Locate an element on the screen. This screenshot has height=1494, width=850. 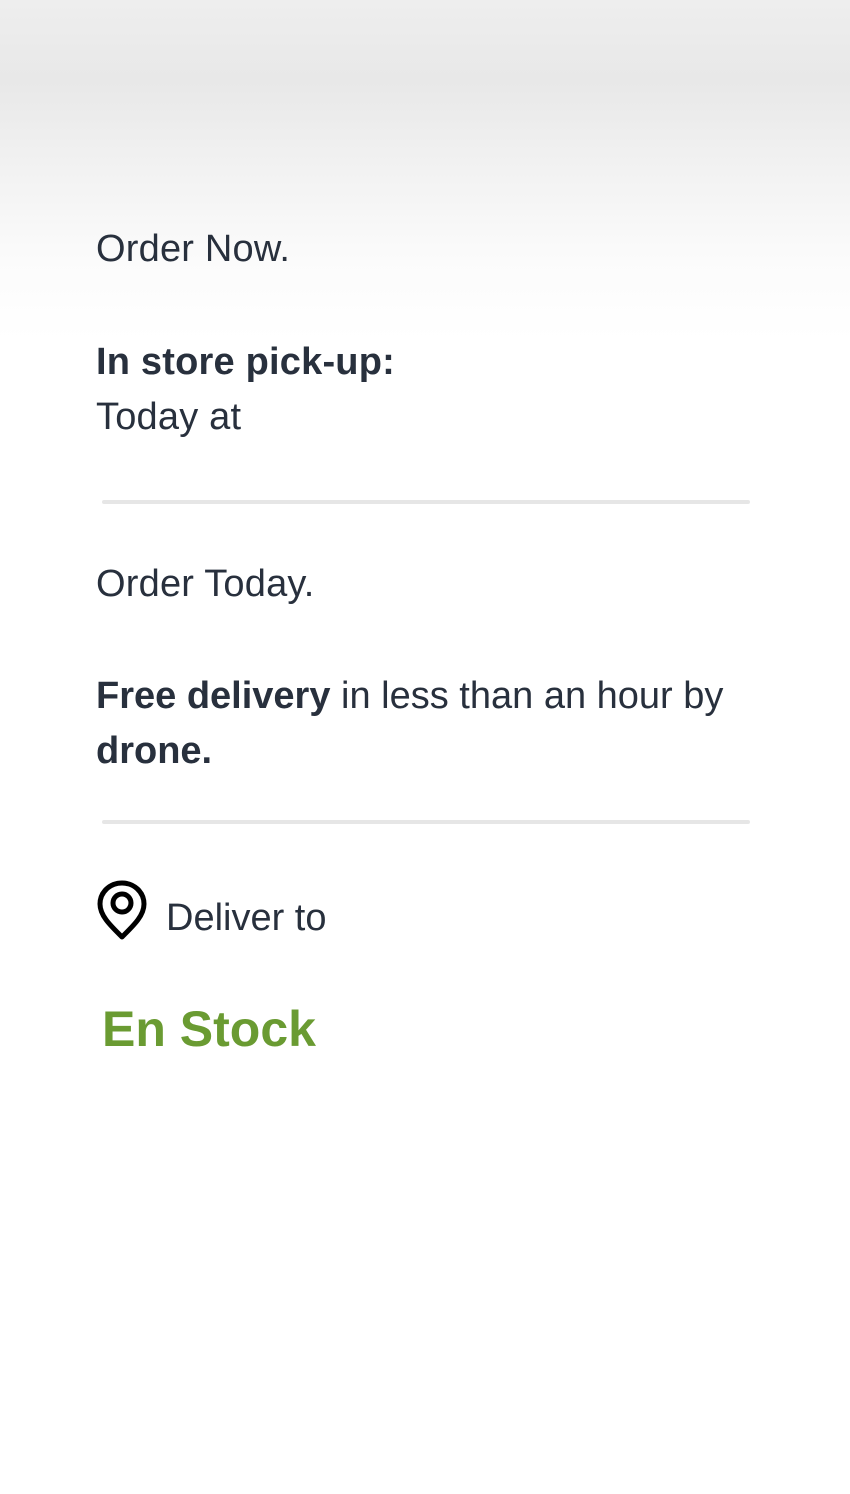
deliver-to-link: Deliver to is located at coordinates (246, 918).